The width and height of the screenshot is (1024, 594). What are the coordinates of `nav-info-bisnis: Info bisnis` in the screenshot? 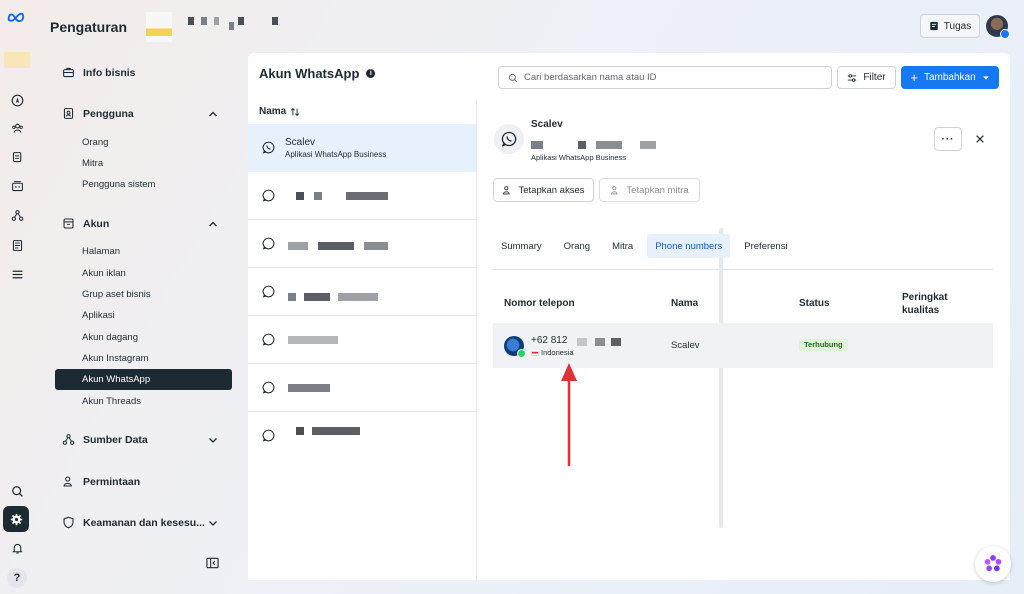 It's located at (99, 72).